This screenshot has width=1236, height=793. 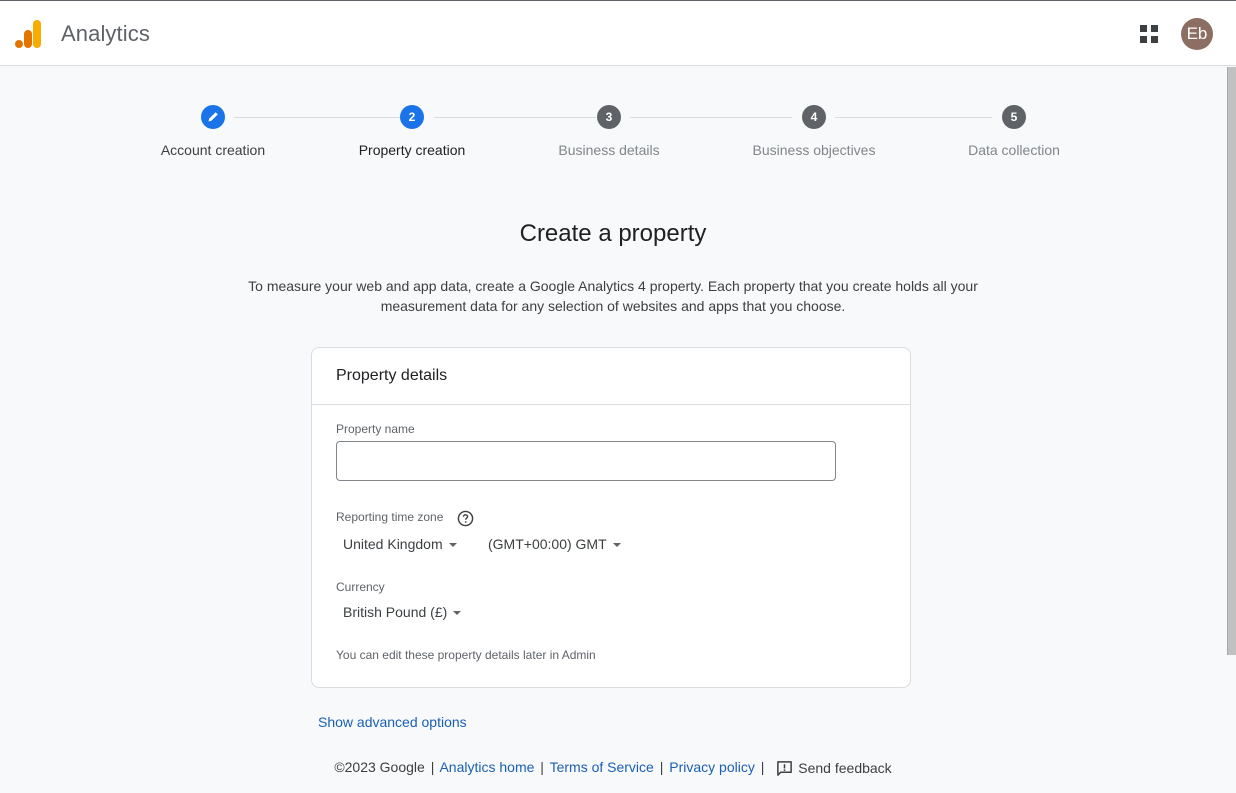 What do you see at coordinates (609, 117) in the screenshot?
I see `step-marker: 3` at bounding box center [609, 117].